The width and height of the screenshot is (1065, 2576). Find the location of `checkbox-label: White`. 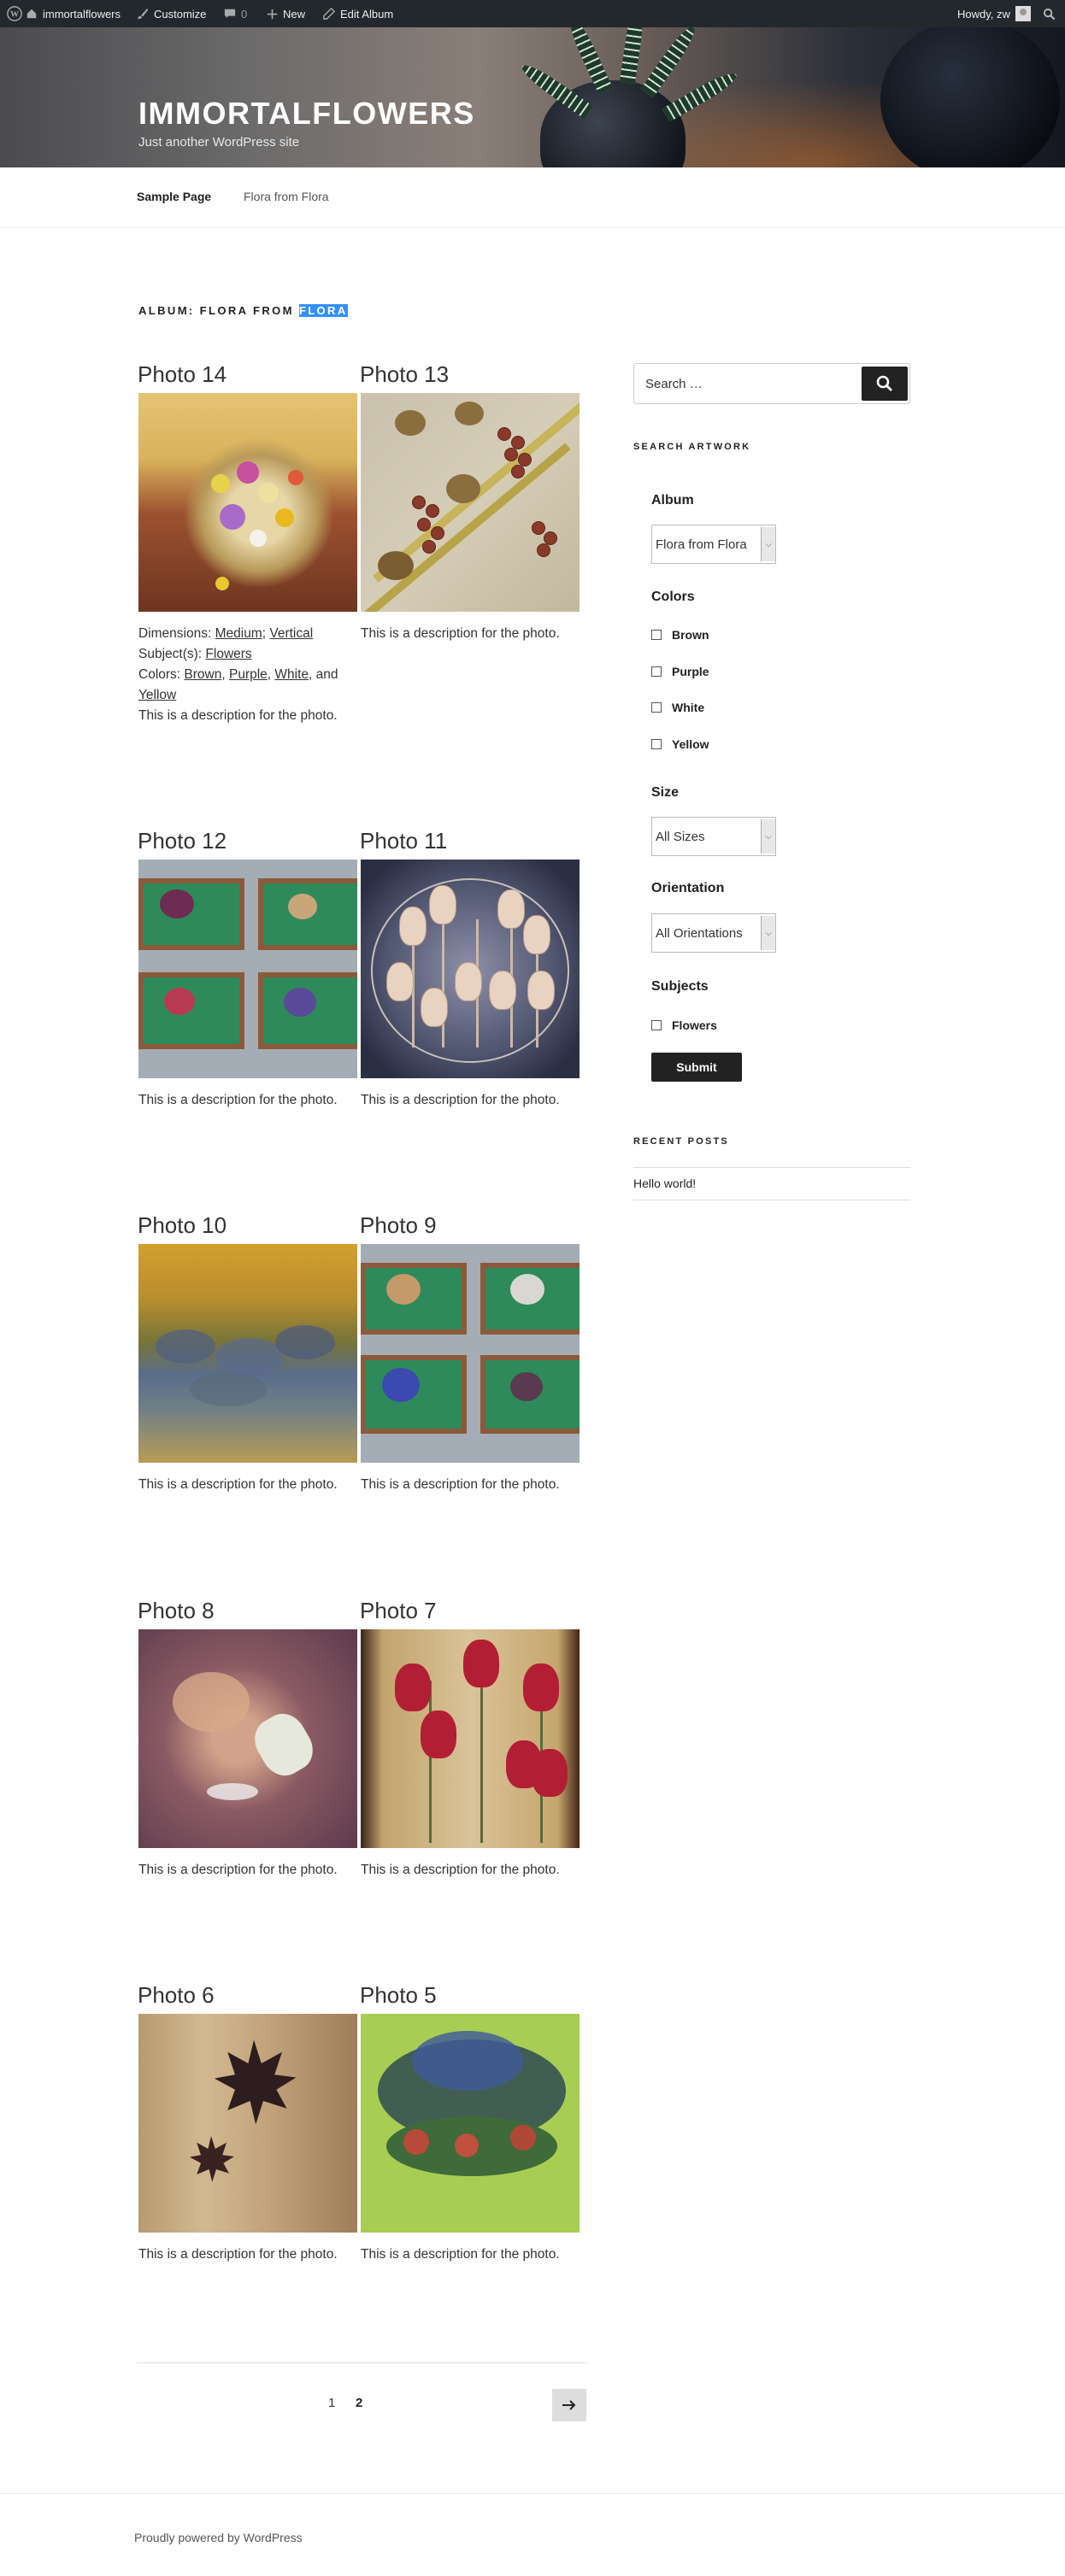

checkbox-label: White is located at coordinates (688, 707).